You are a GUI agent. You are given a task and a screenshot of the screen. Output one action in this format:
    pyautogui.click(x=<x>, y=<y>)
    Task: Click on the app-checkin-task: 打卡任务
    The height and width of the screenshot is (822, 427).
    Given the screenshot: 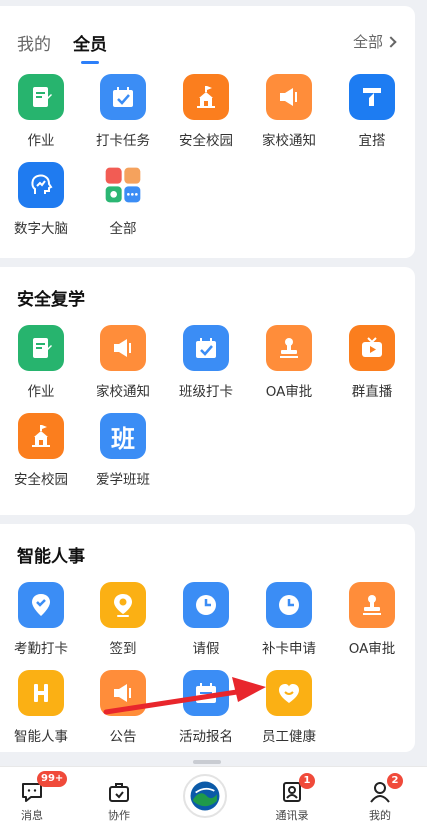 What is the action you would take?
    pyautogui.click(x=123, y=111)
    